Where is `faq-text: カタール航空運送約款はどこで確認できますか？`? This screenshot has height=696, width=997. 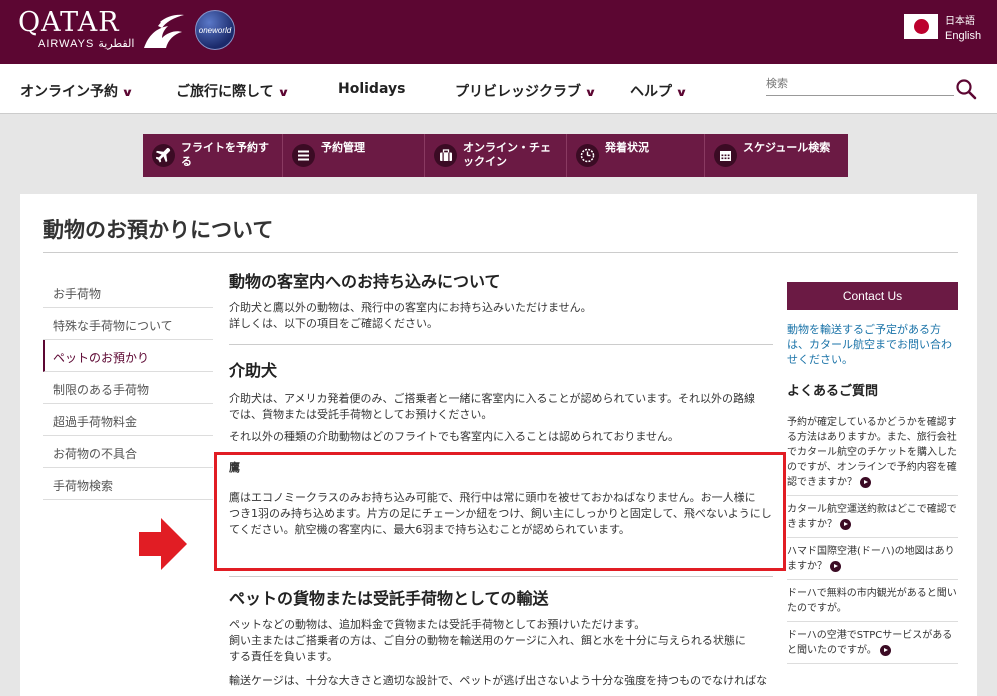 faq-text: カタール航空運送約款はどこで確認できますか？ is located at coordinates (872, 517).